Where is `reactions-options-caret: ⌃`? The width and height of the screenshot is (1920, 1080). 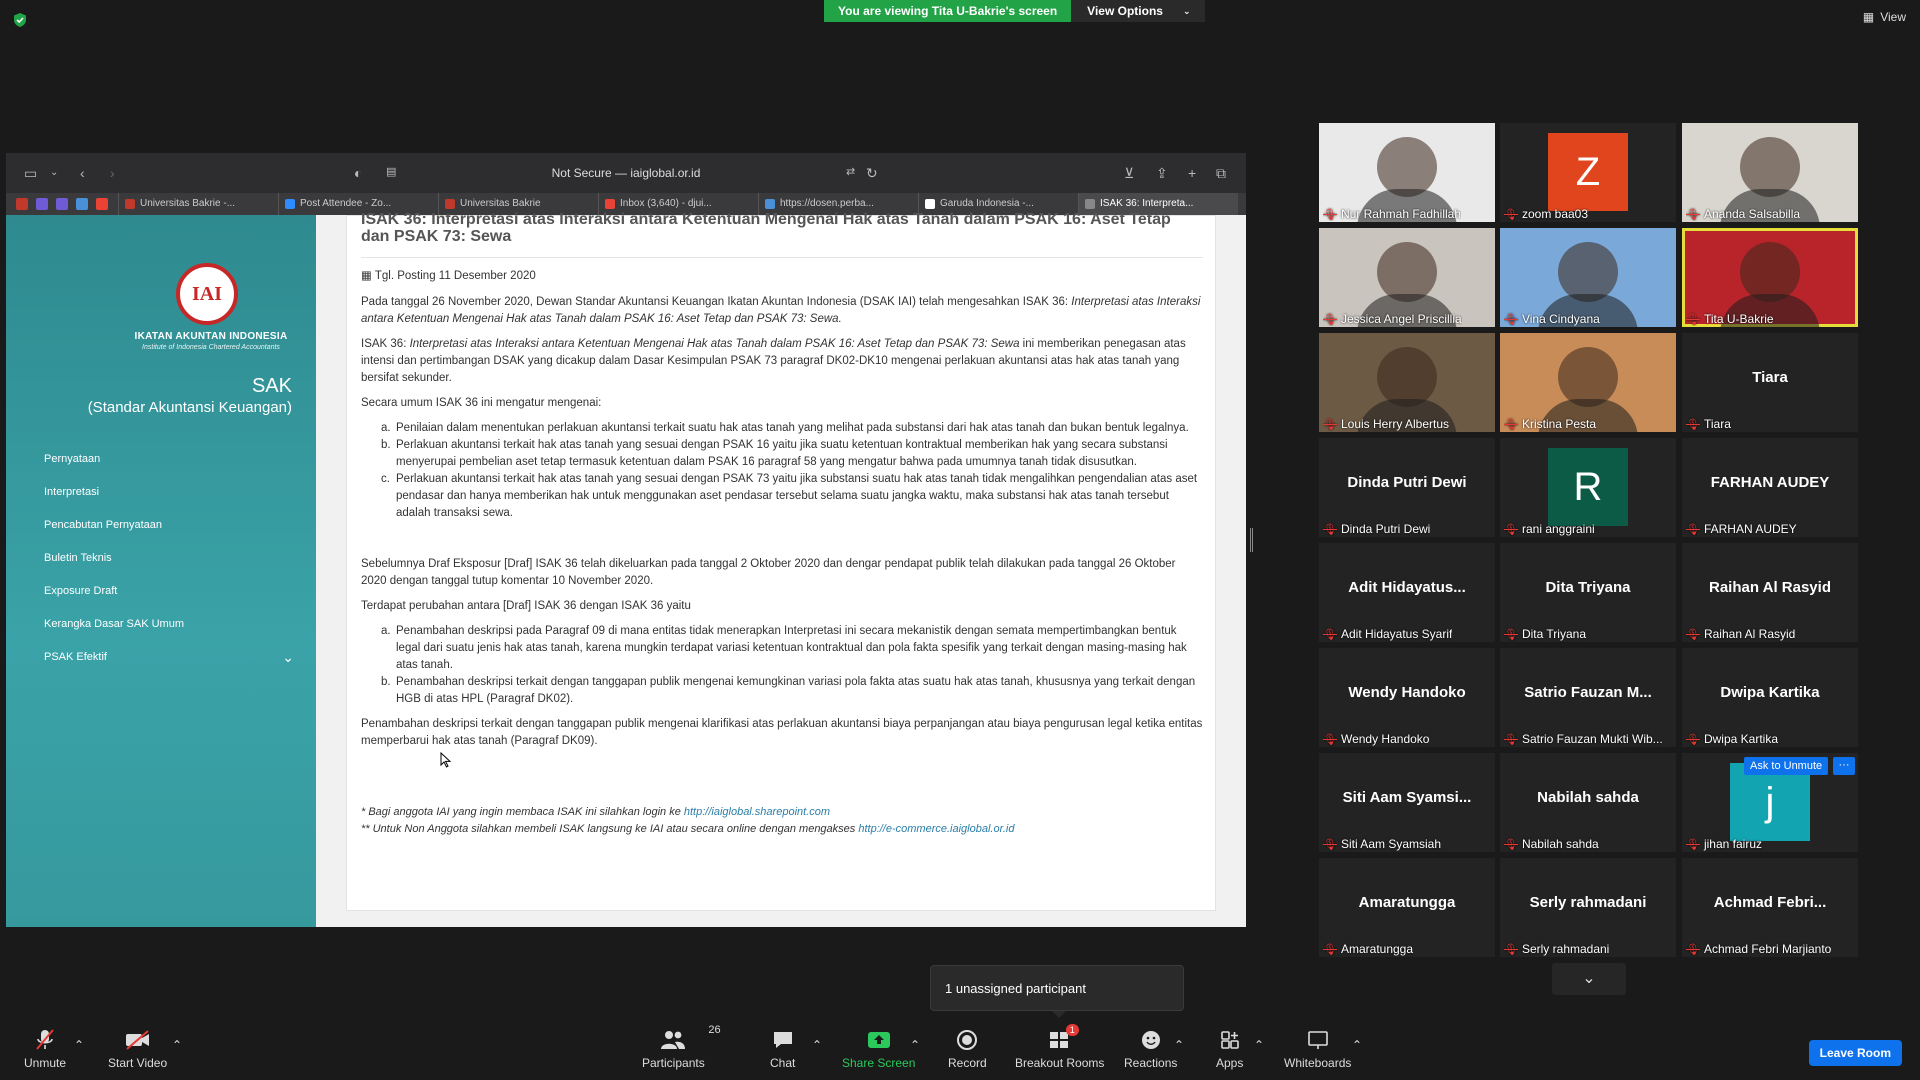
reactions-options-caret: ⌃ is located at coordinates (1179, 1045).